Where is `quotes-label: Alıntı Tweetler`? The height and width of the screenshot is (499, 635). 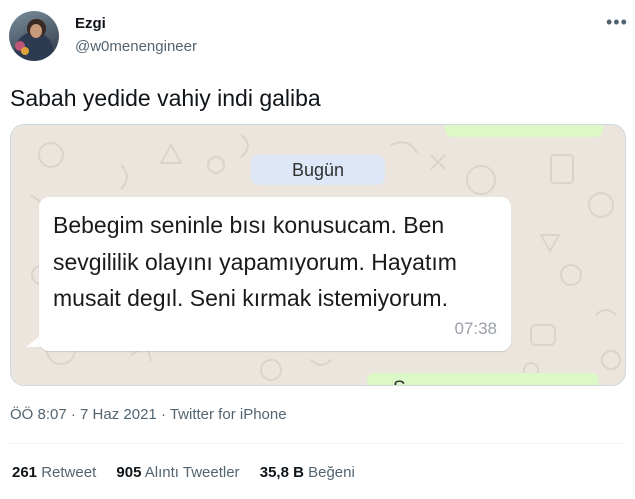 quotes-label: Alıntı Tweetler is located at coordinates (192, 472).